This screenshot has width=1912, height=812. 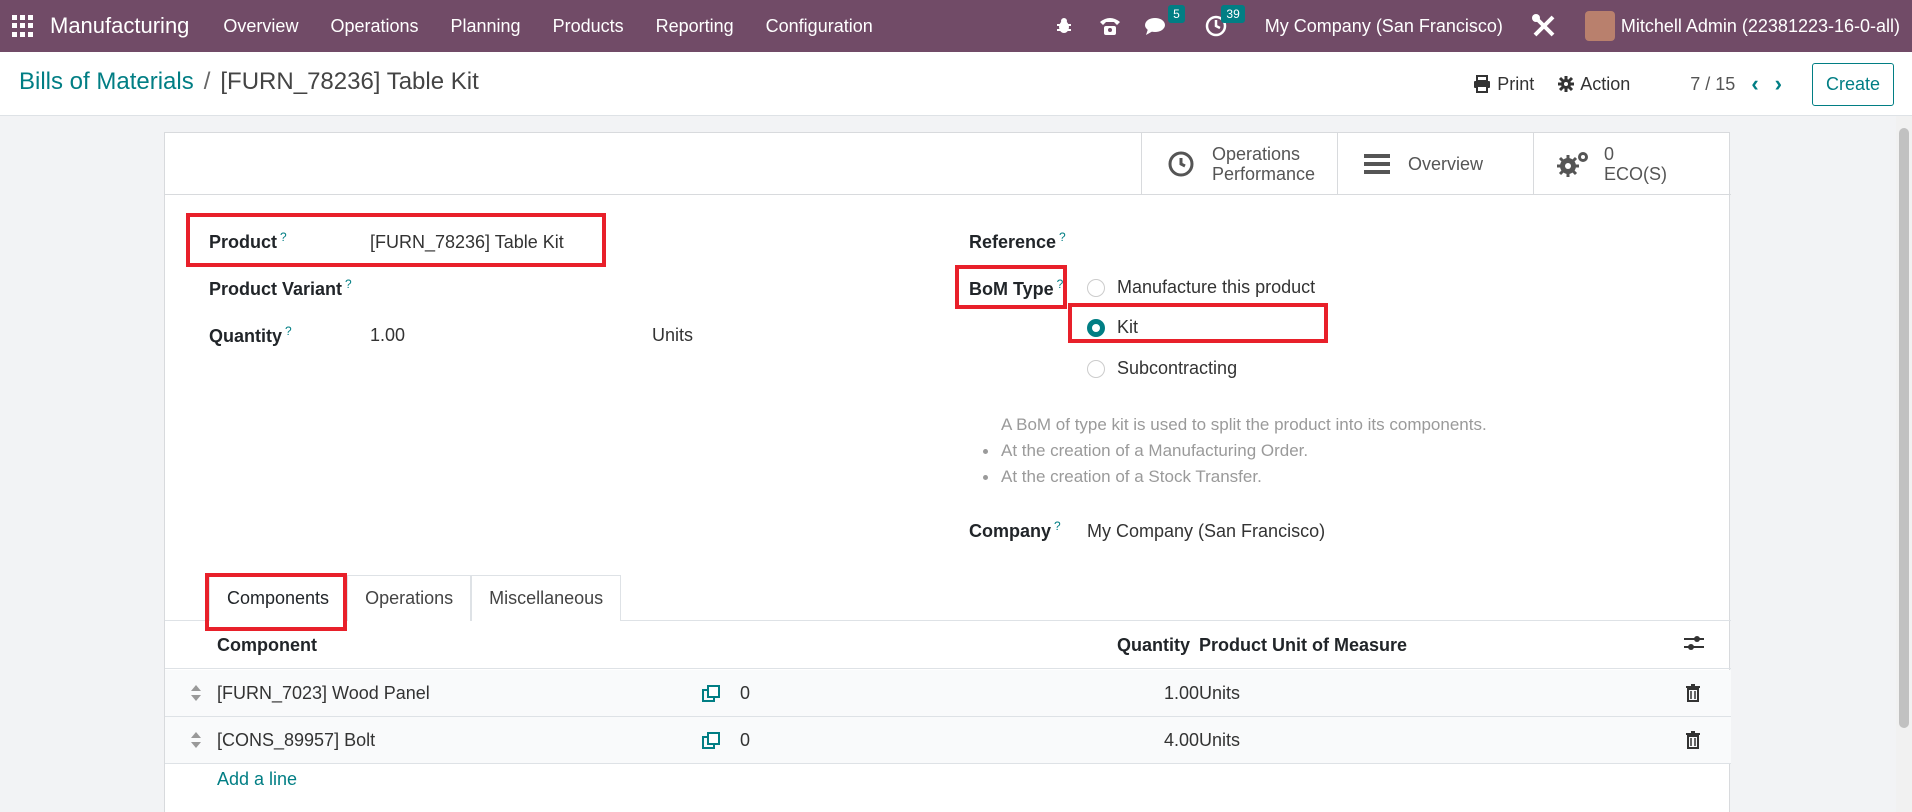 I want to click on reference-label: Reference?, so click(x=1017, y=241).